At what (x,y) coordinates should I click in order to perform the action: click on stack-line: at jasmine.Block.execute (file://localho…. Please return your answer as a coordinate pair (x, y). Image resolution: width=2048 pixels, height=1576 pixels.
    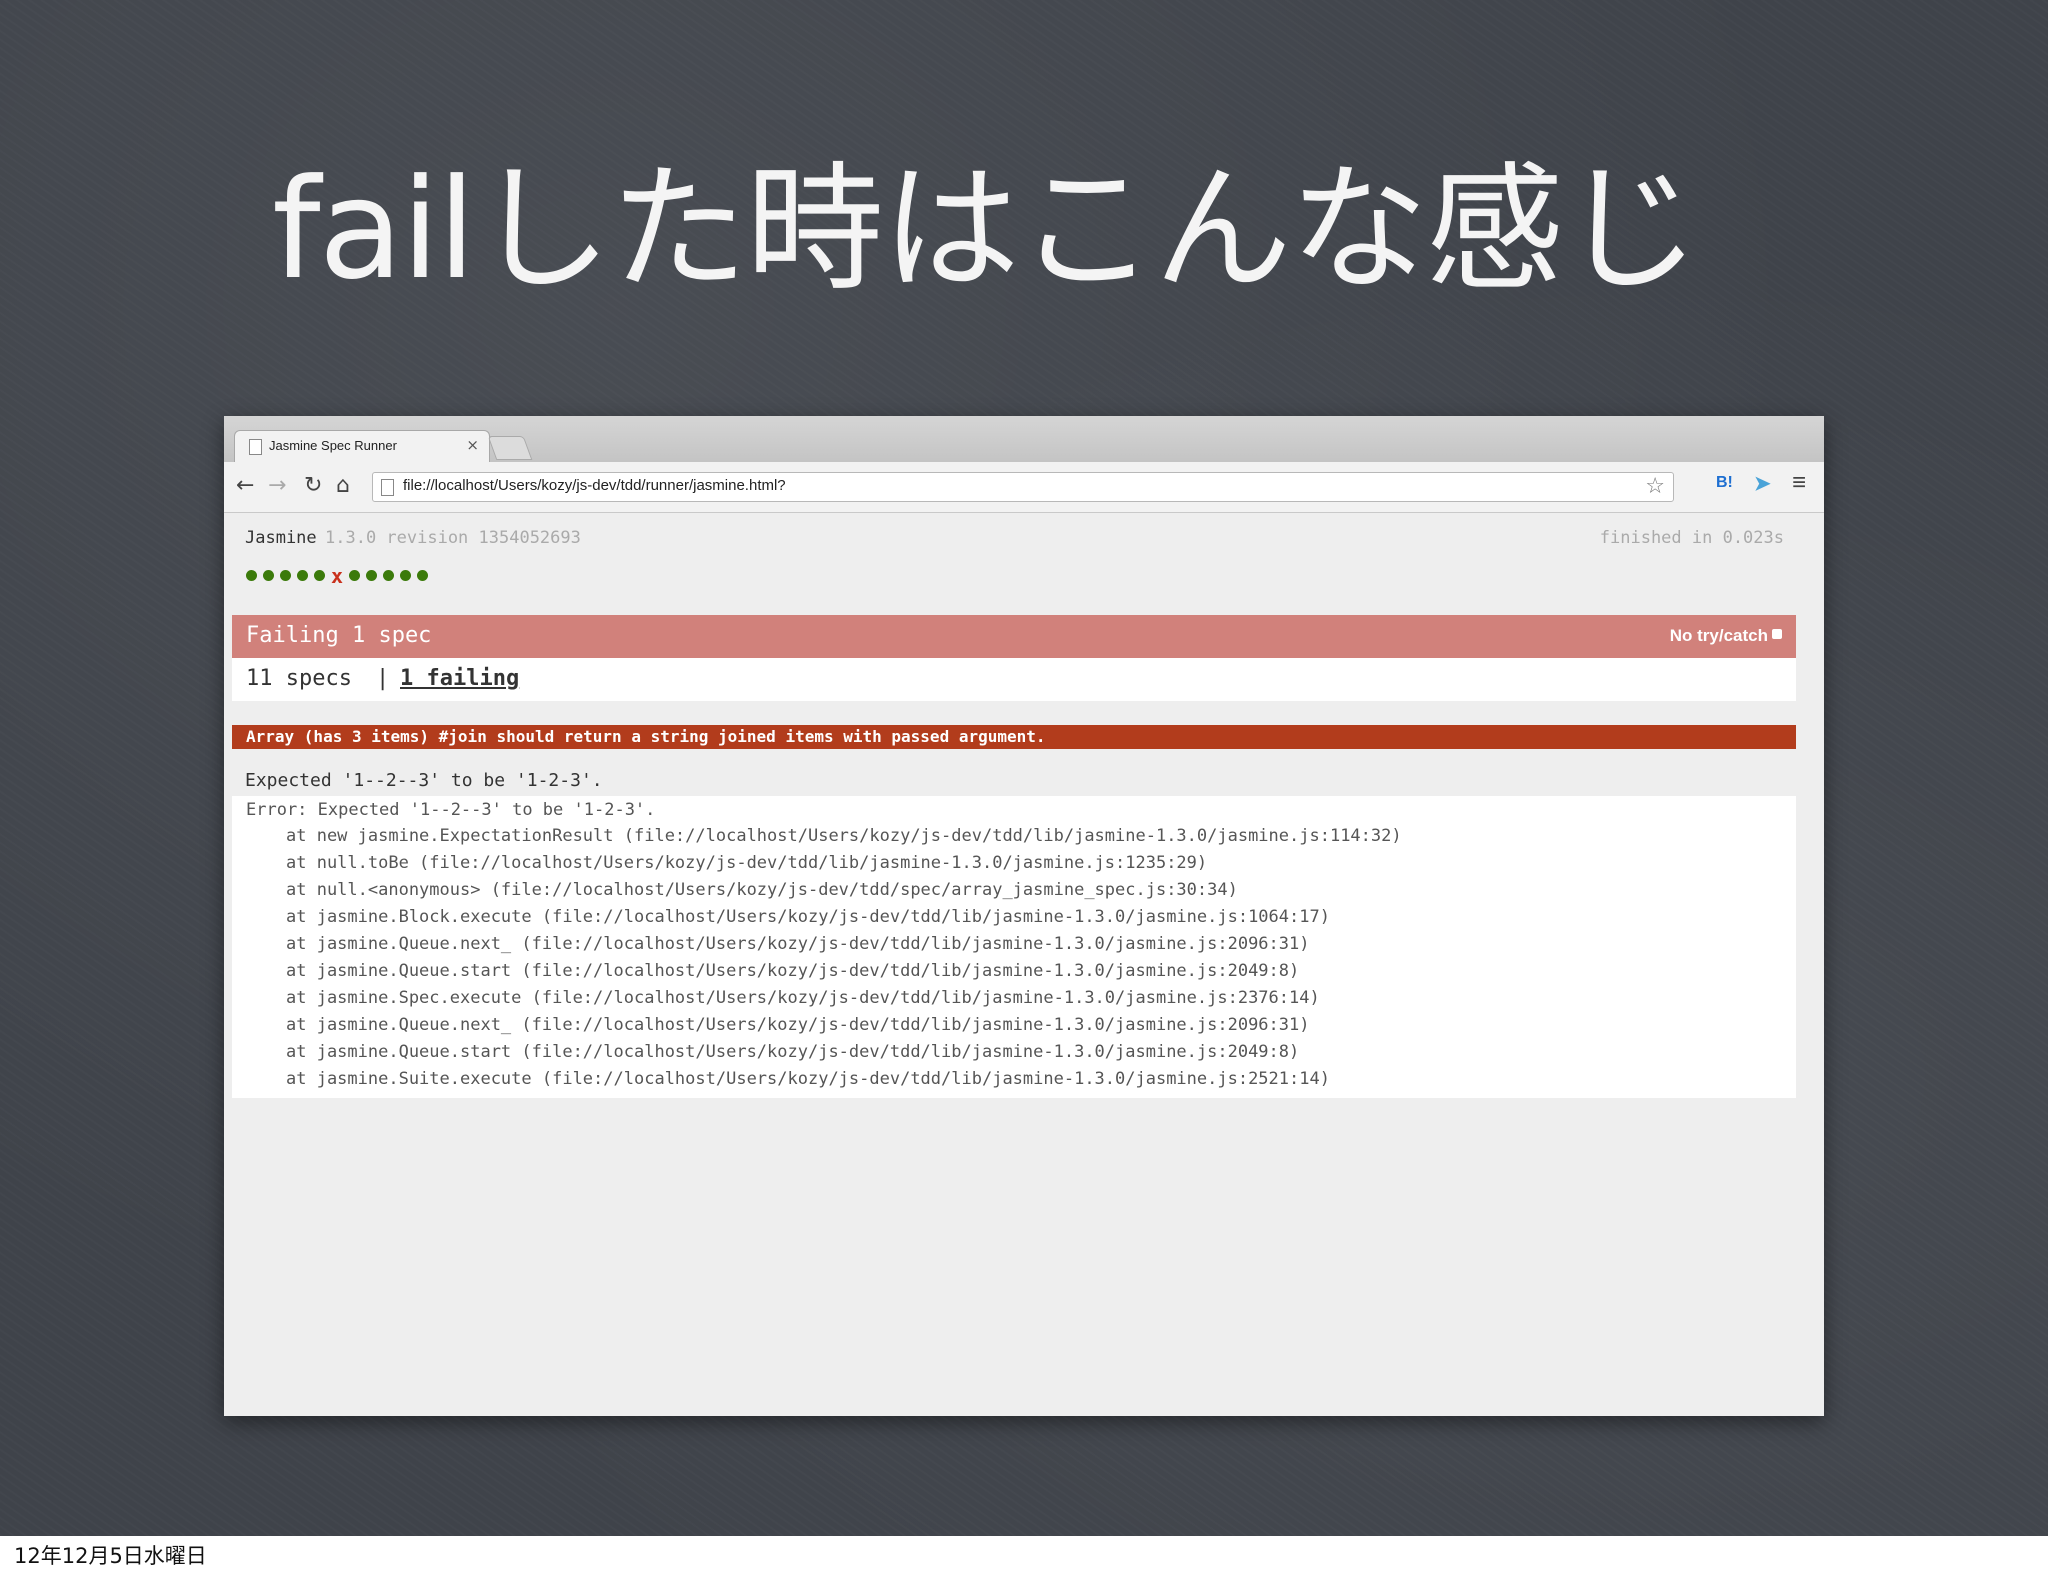
    Looking at the image, I should click on (808, 917).